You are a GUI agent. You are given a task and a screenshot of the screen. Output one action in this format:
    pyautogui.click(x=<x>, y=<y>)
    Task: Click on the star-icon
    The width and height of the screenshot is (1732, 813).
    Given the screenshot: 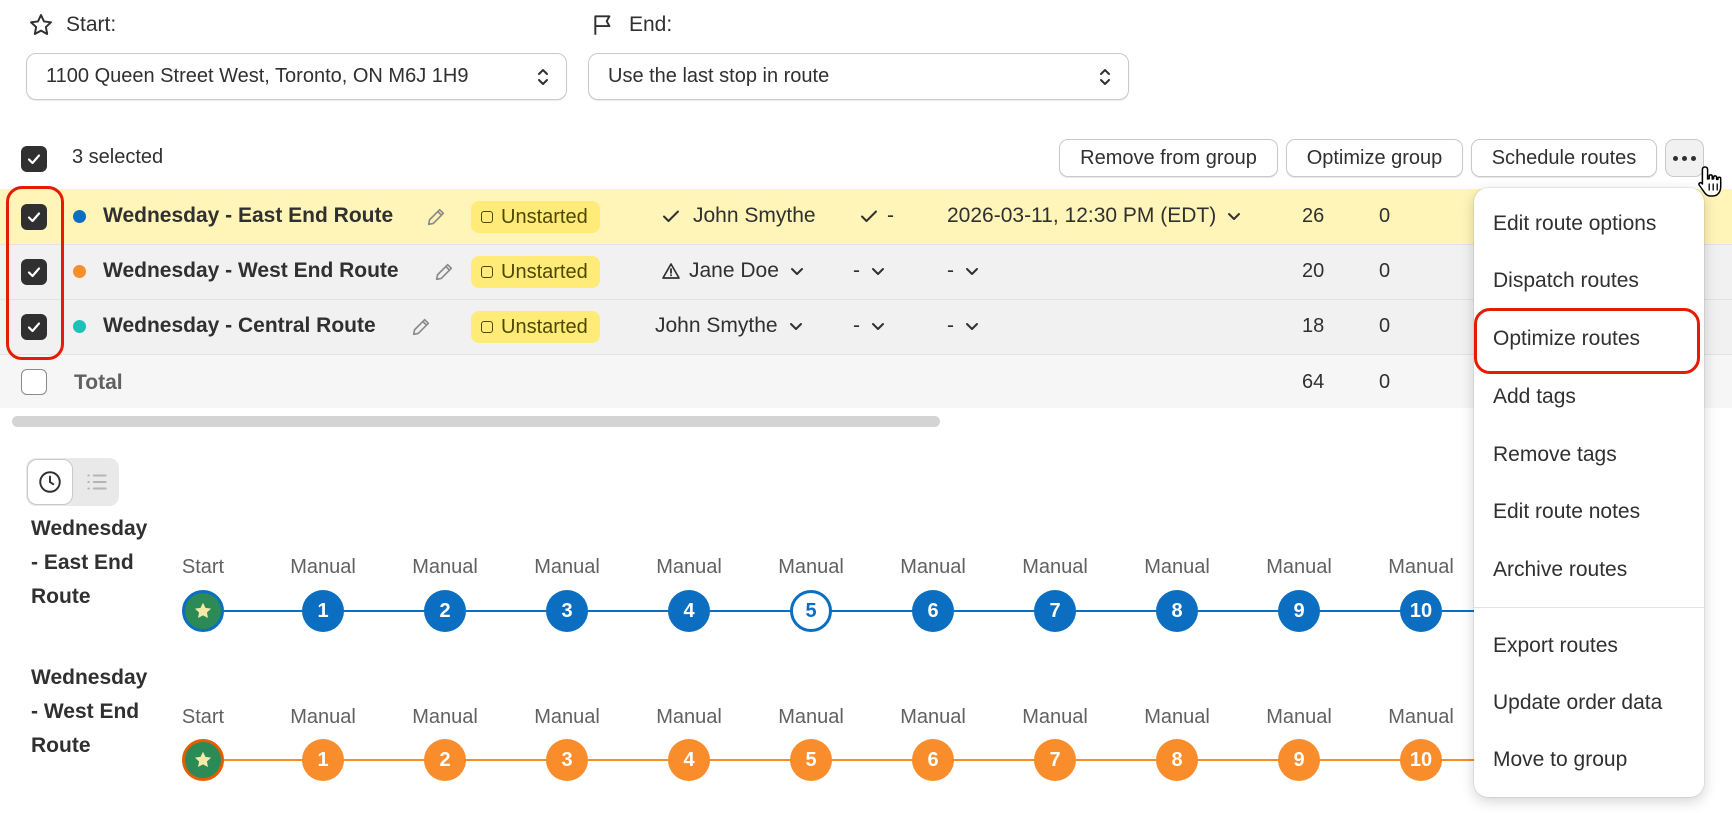 What is the action you would take?
    pyautogui.click(x=203, y=759)
    